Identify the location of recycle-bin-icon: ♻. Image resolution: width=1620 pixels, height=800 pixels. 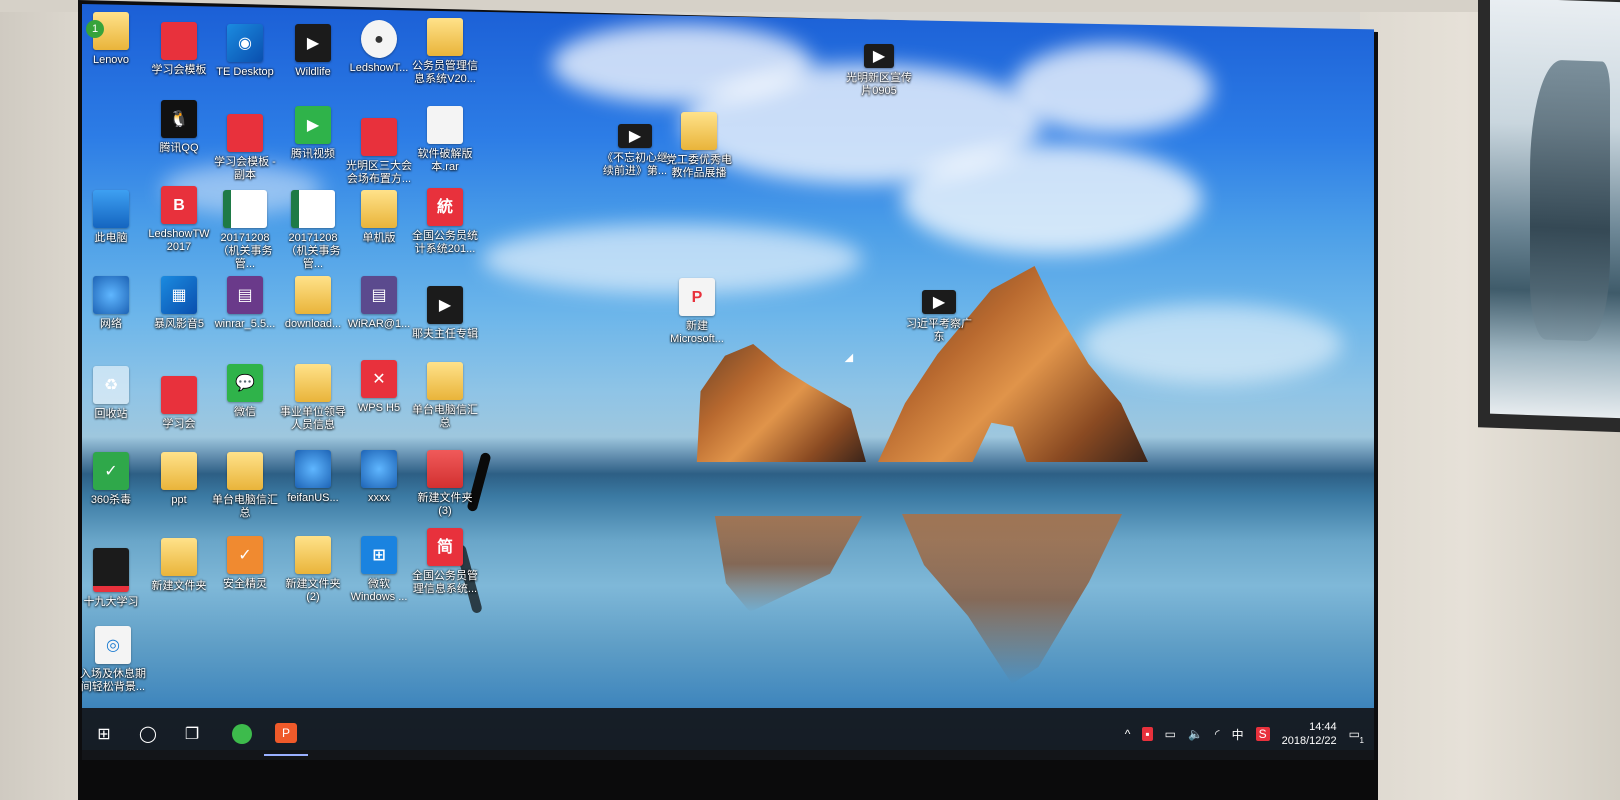
(111, 385).